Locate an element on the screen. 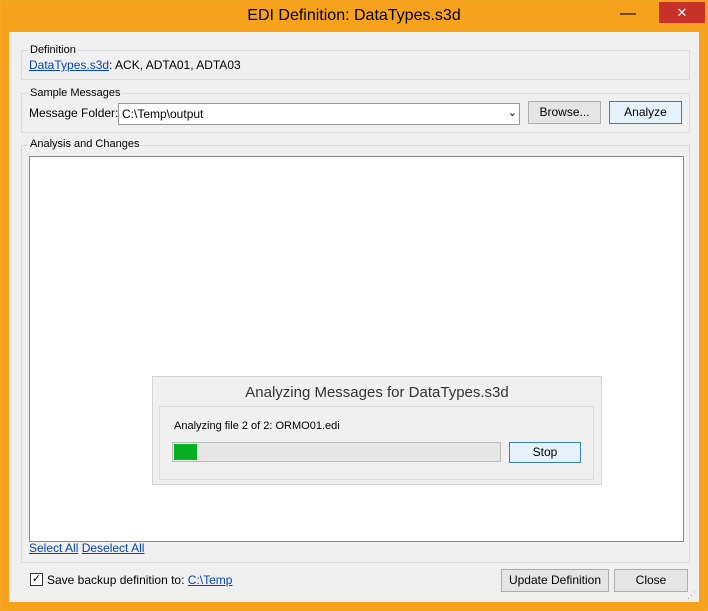 Image resolution: width=708 pixels, height=611 pixels. message-folder-combobox: C:\Temp\output ⌄ is located at coordinates (319, 114).